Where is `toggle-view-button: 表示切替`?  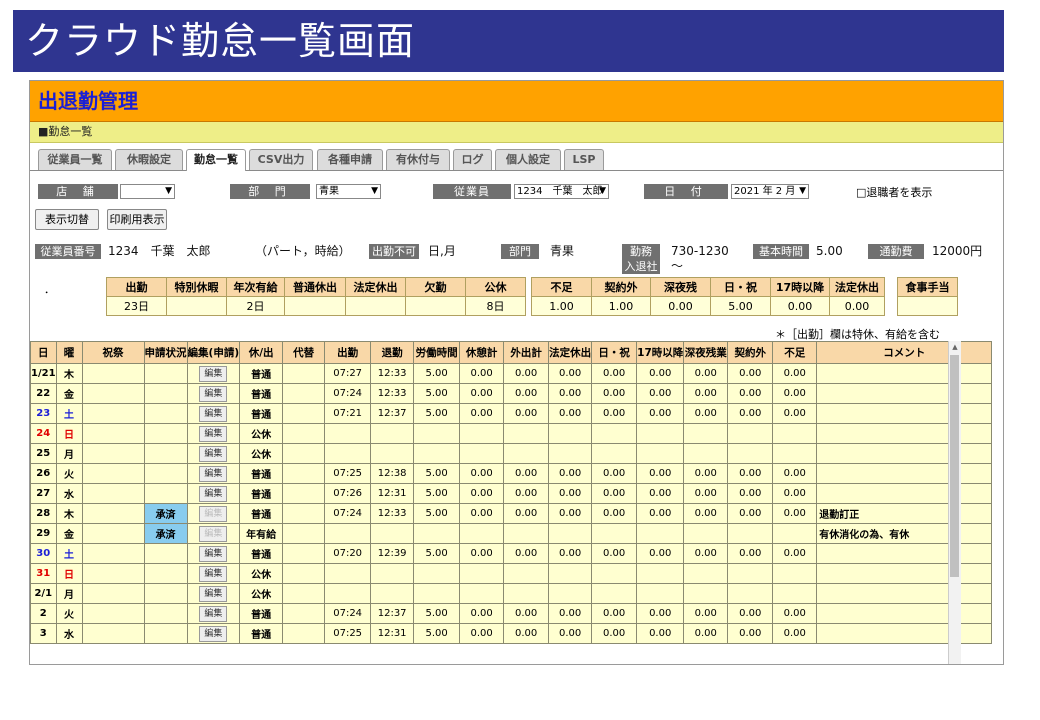
toggle-view-button: 表示切替 is located at coordinates (67, 219).